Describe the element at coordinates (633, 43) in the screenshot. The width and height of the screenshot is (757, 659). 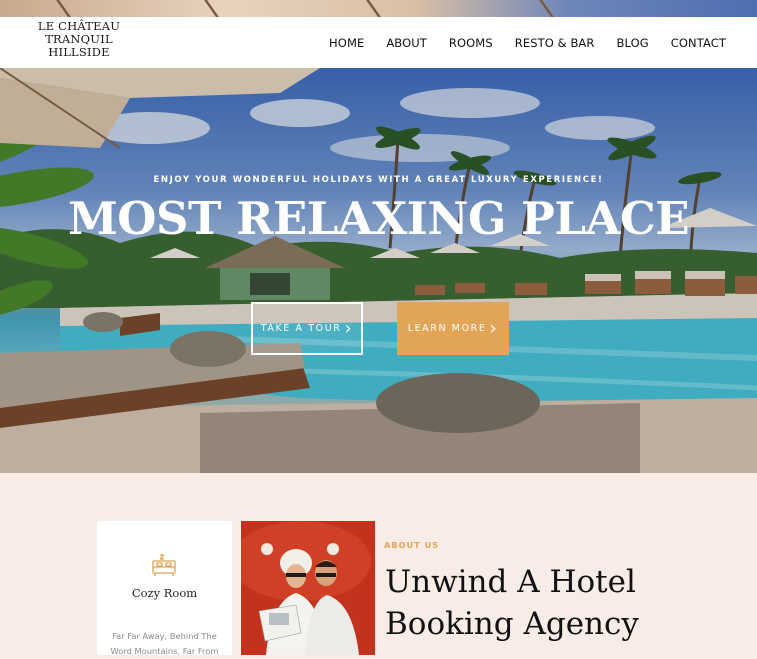
I see `nav-item-blog: BLOG` at that location.